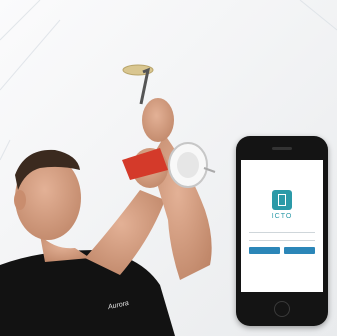 This screenshot has width=337, height=336. I want to click on ear, so click(20, 200).